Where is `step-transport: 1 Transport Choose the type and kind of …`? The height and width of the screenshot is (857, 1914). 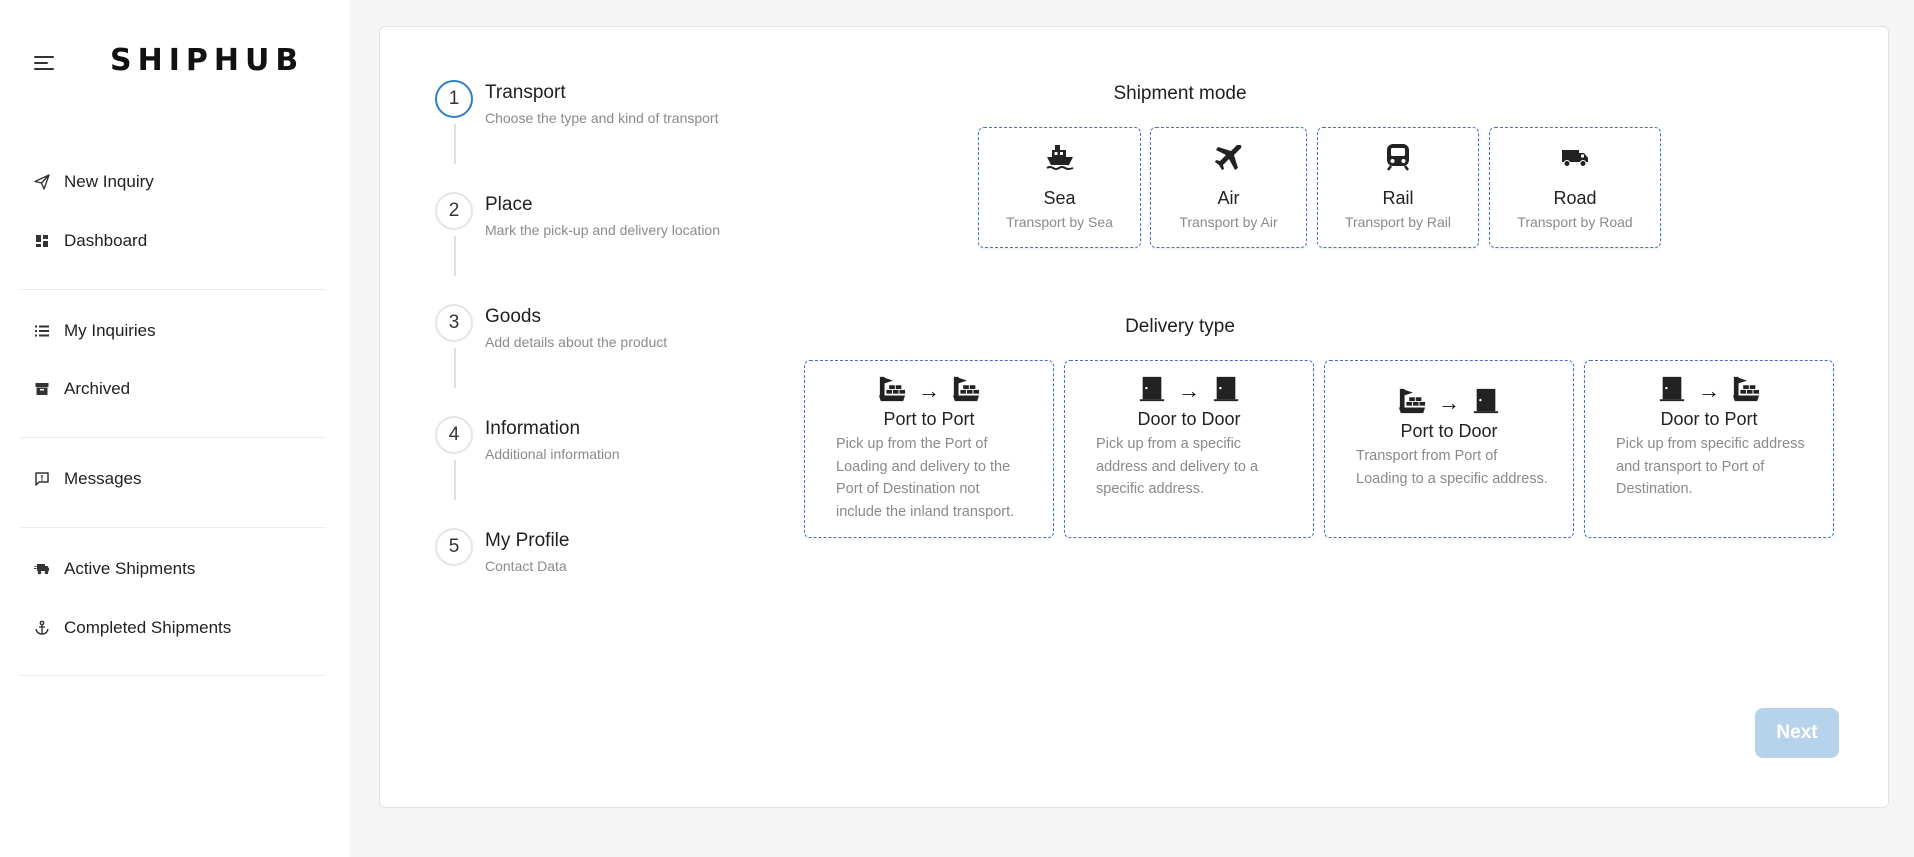 step-transport: 1 Transport Choose the type and kind of … is located at coordinates (595, 110).